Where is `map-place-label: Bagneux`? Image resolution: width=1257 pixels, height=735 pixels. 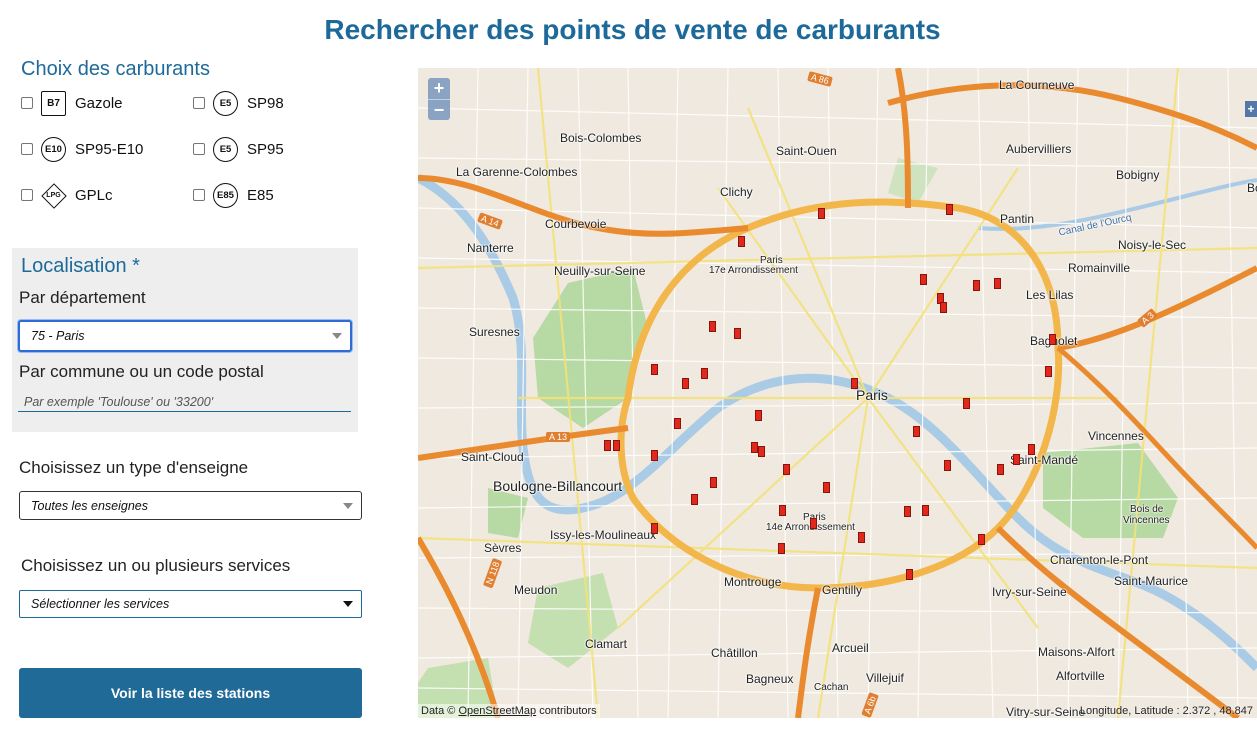 map-place-label: Bagneux is located at coordinates (770, 679).